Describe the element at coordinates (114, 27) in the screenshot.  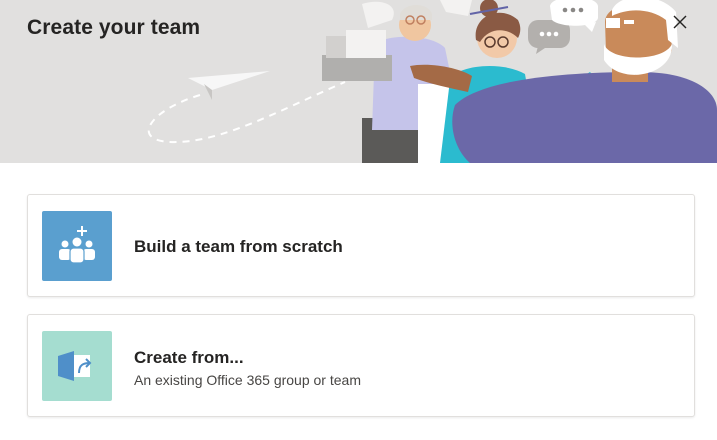
I see `dialog-title: Create your team` at that location.